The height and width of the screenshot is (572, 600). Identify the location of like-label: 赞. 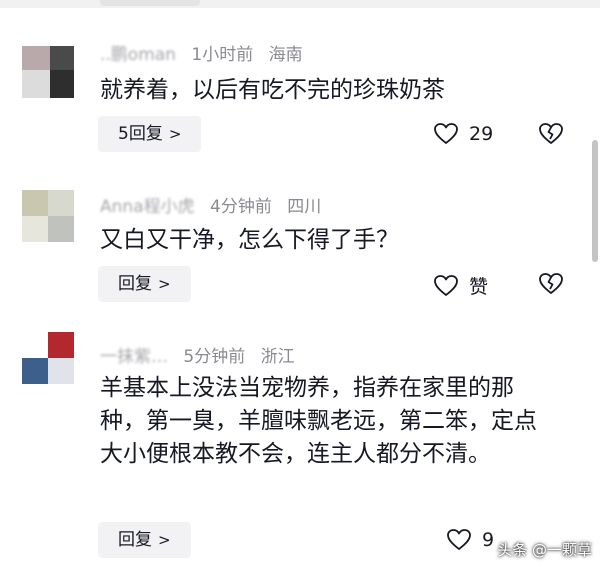
(479, 287).